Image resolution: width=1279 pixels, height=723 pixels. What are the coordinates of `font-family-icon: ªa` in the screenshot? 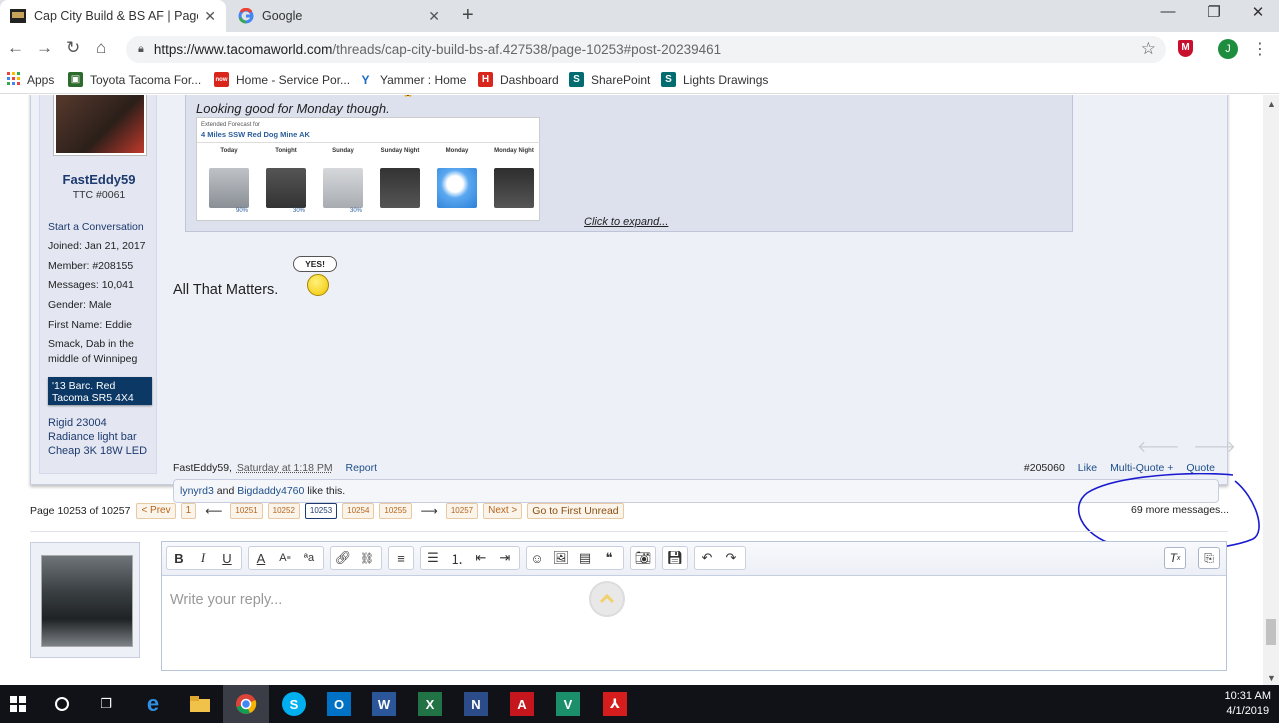 It's located at (309, 558).